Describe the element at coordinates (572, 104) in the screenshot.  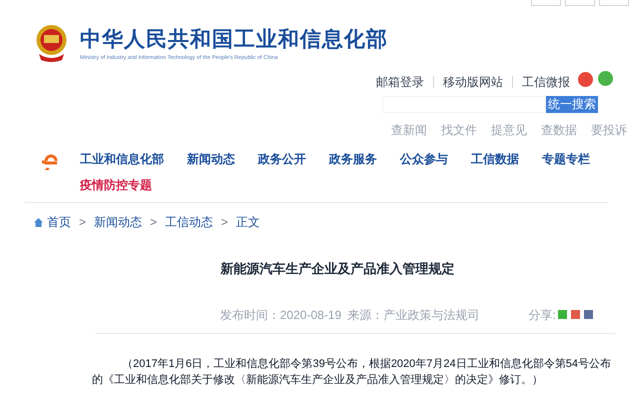
I see `search-button: 统一搜索` at that location.